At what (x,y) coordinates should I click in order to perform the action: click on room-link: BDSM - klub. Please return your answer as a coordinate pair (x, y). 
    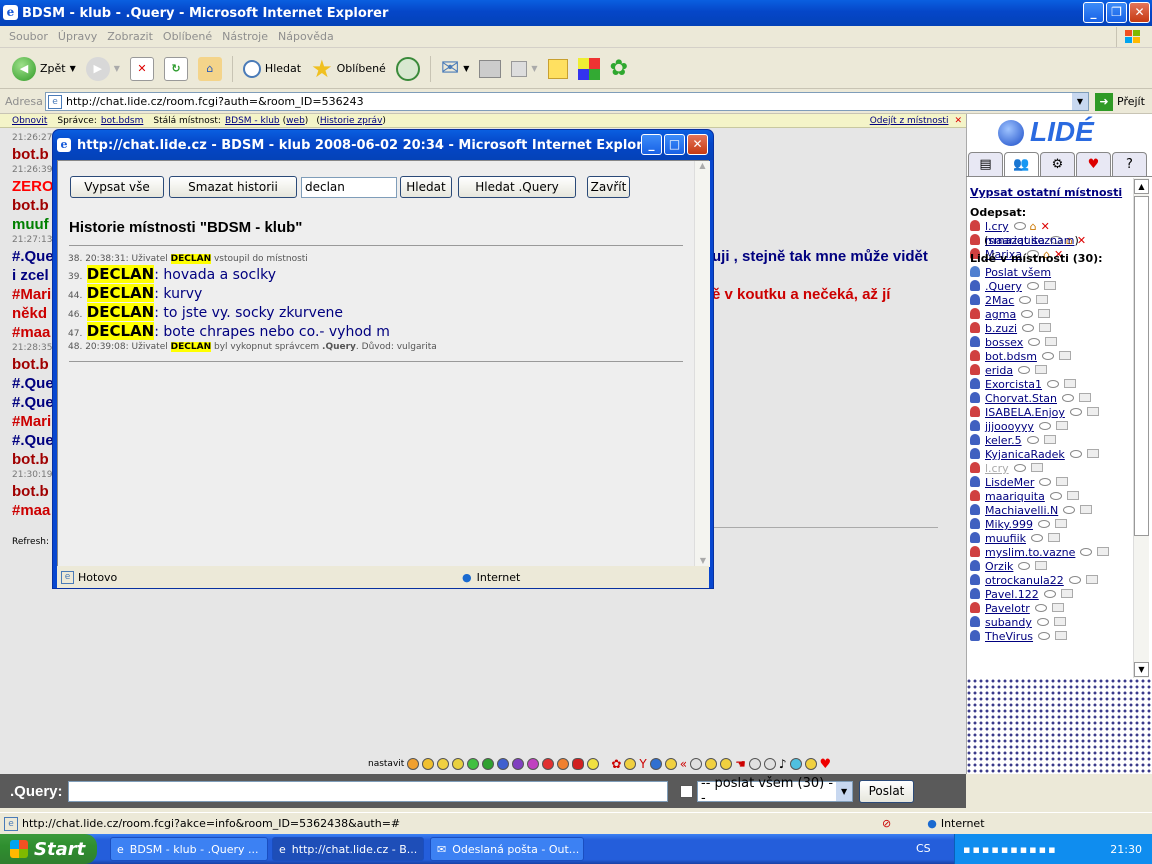
    Looking at the image, I should click on (252, 121).